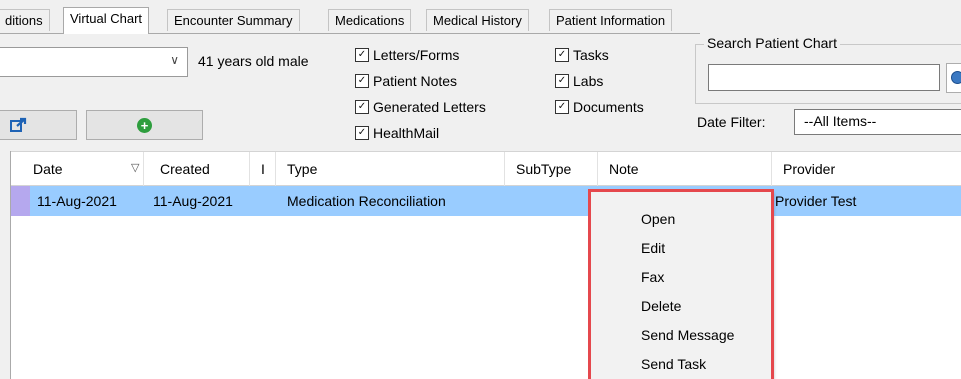 The height and width of the screenshot is (379, 961). What do you see at coordinates (233, 20) in the screenshot?
I see `tab-encounter-summary: Encounter Summary` at bounding box center [233, 20].